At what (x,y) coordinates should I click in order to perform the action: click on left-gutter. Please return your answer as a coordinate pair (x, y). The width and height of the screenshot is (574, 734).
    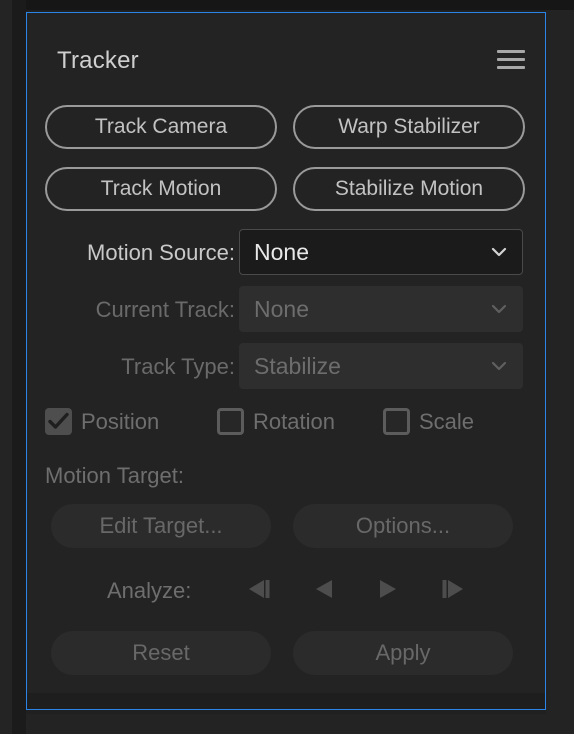
    Looking at the image, I should click on (19, 367).